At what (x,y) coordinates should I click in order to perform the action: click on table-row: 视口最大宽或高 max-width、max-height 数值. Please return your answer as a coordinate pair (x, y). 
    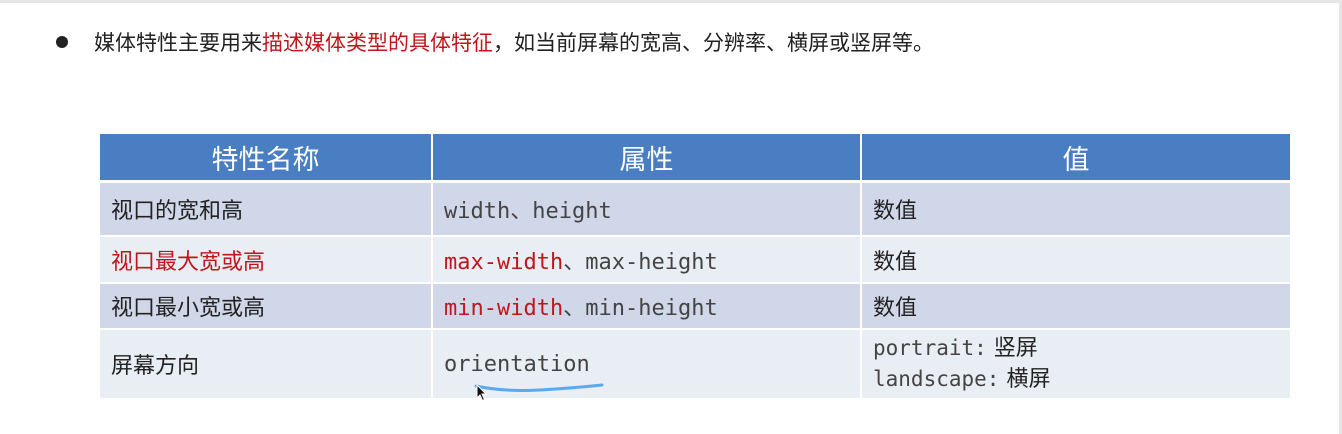
    Looking at the image, I should click on (695, 260).